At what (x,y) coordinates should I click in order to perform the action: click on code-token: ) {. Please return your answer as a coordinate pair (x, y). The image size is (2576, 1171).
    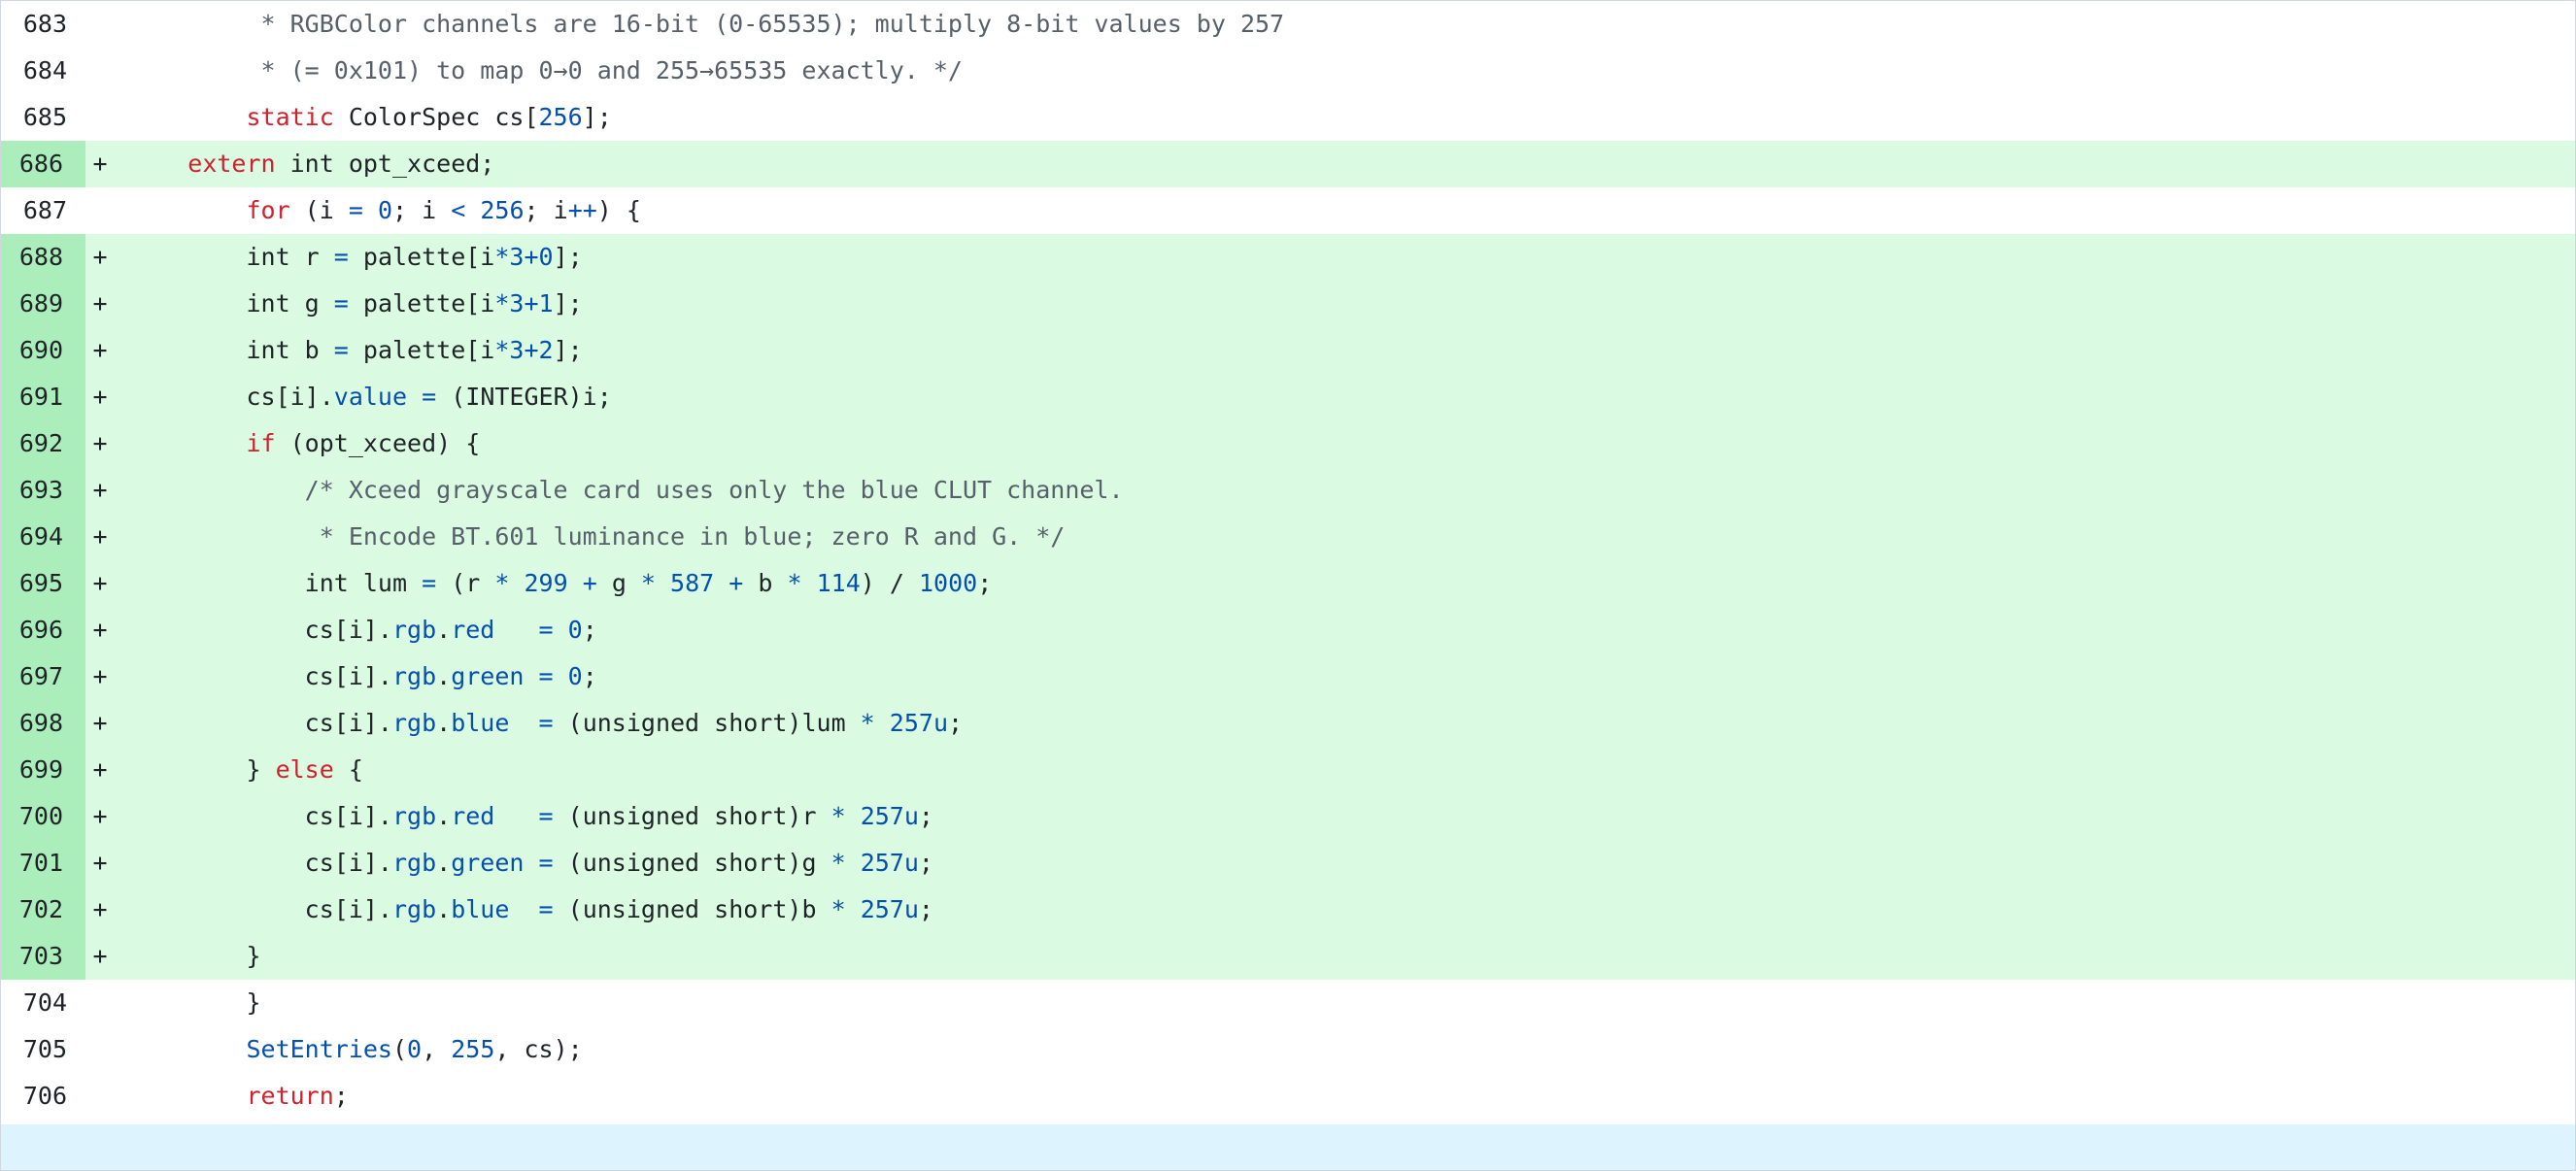
    Looking at the image, I should click on (618, 210).